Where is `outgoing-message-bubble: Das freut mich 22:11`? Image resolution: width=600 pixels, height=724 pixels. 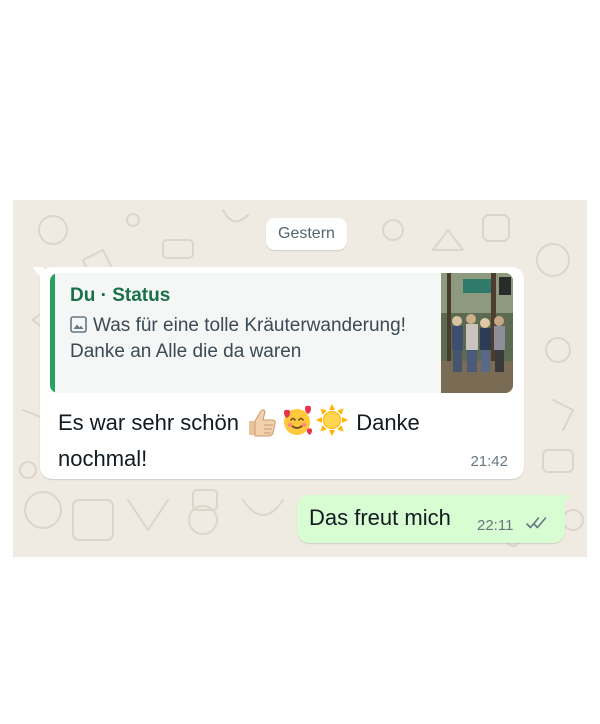
outgoing-message-bubble: Das freut mich 22:11 is located at coordinates (431, 519).